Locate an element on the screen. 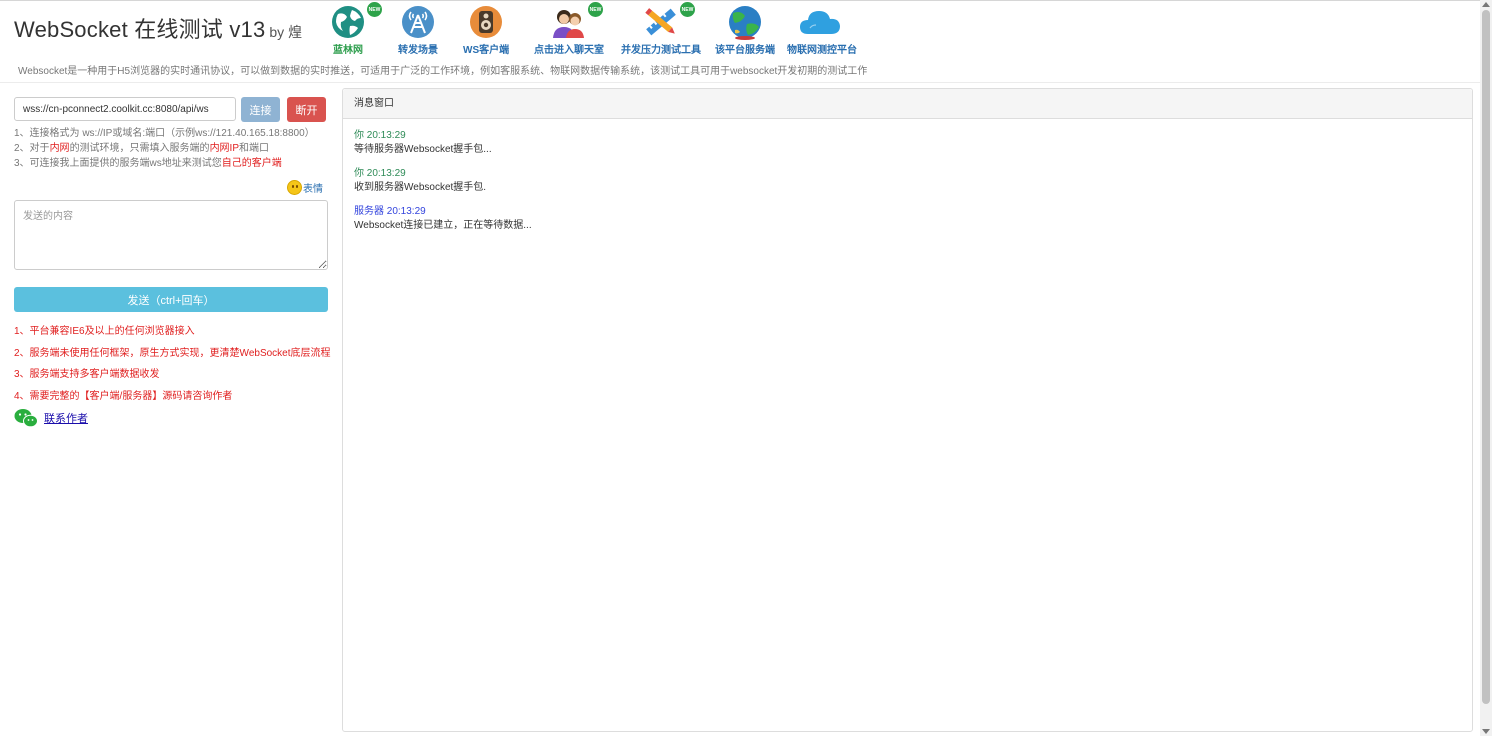  message-panel-title: 消息窗口 is located at coordinates (907, 104).